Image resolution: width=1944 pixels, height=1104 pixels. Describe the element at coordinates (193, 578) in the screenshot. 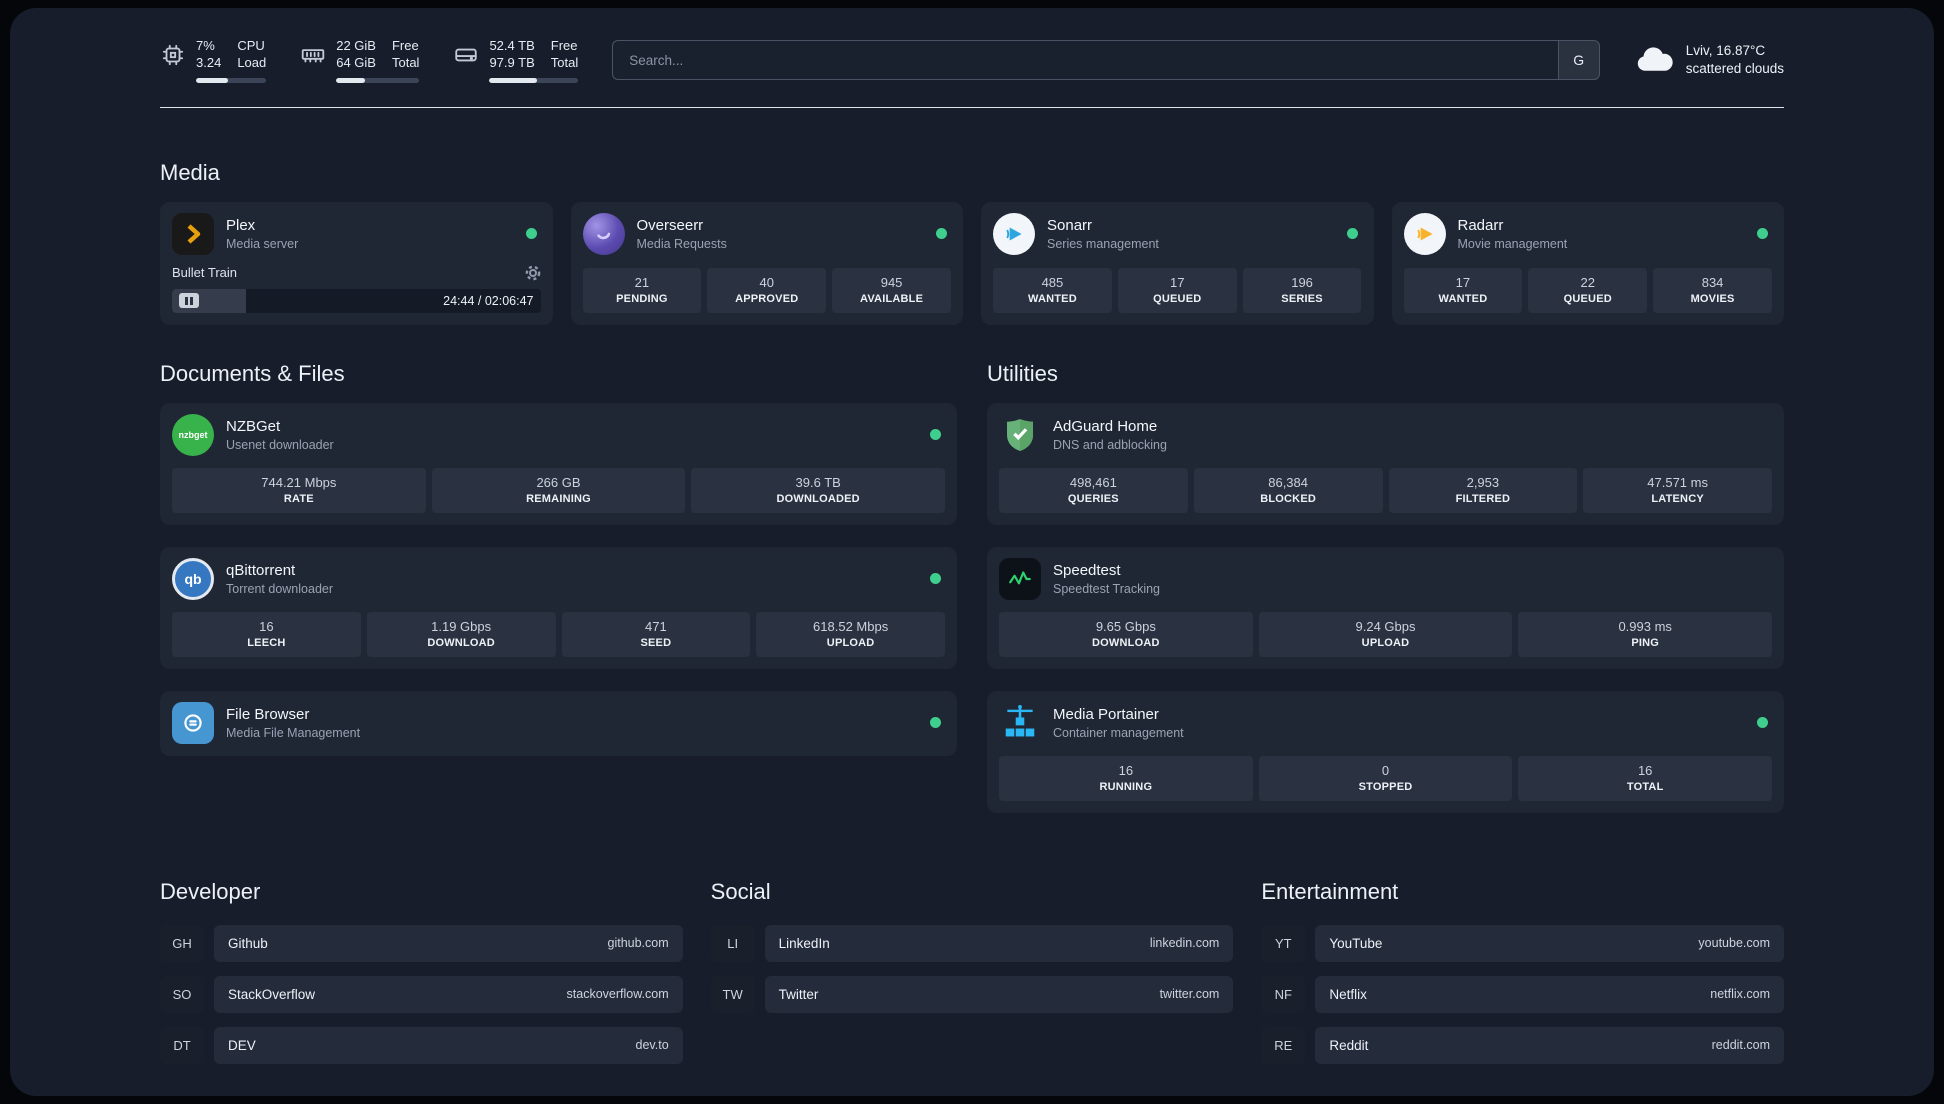

I see `qbittorrent-icon: qb` at that location.